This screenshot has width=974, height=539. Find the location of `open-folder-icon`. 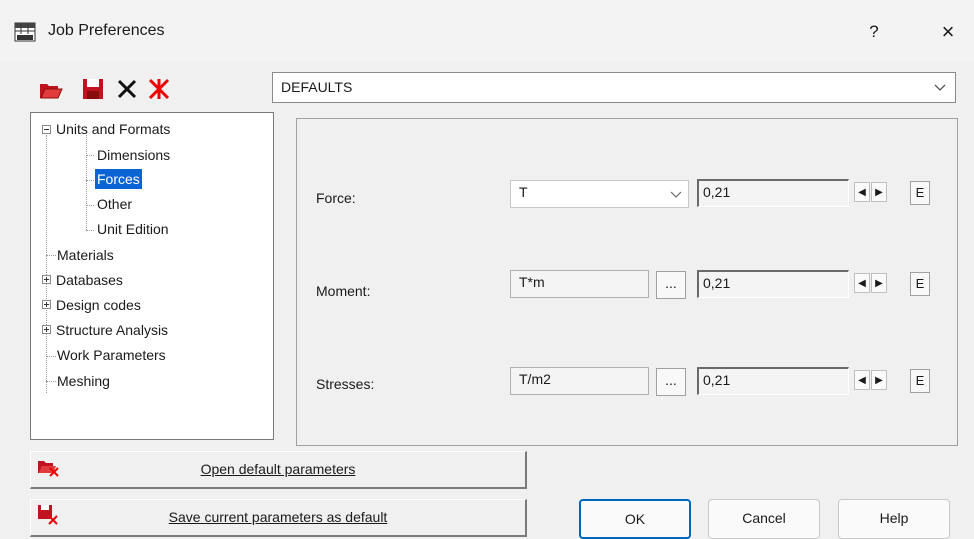

open-folder-icon is located at coordinates (51, 89).